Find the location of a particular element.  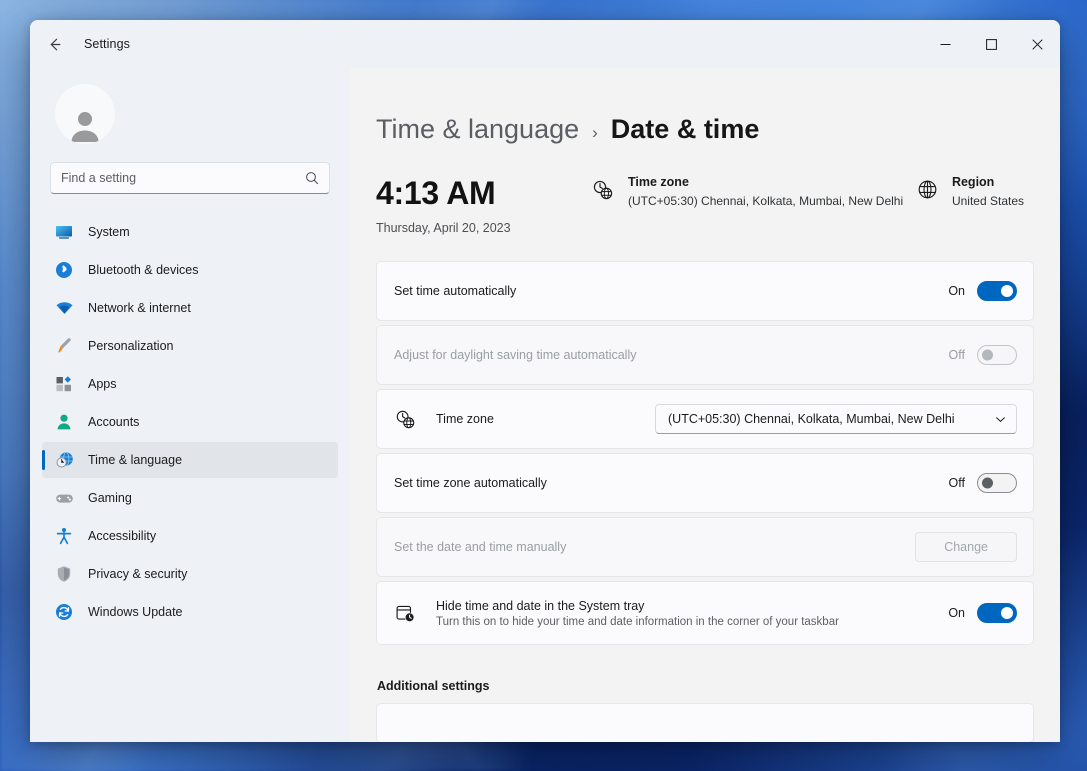

row-title: Set time zone automatically is located at coordinates (470, 483).